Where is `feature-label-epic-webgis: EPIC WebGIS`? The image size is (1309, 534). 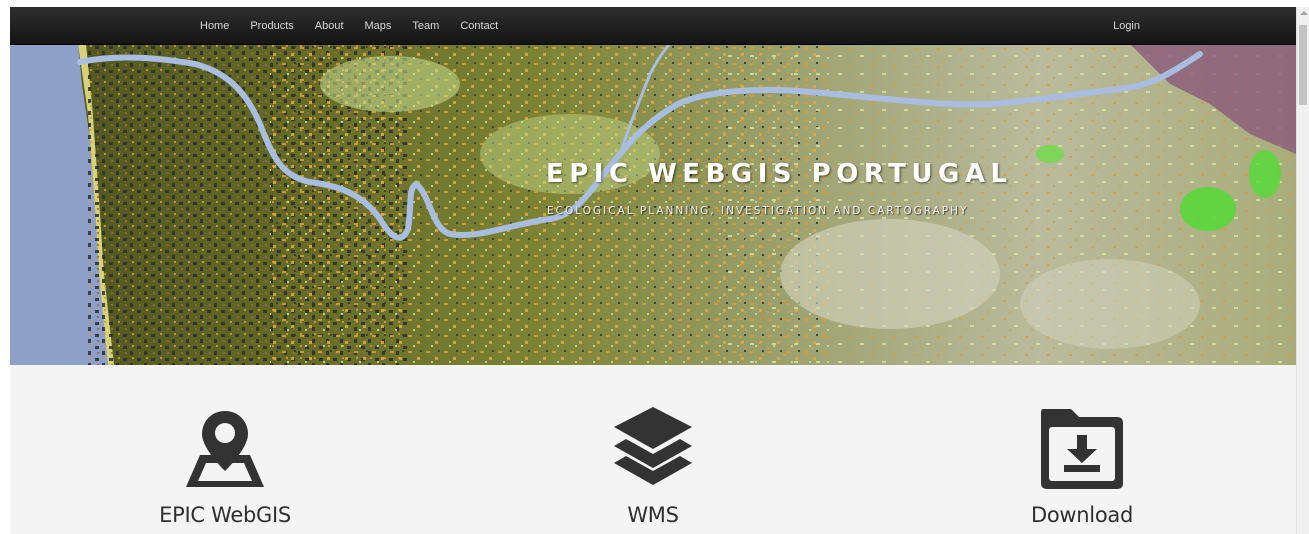 feature-label-epic-webgis: EPIC WebGIS is located at coordinates (225, 515).